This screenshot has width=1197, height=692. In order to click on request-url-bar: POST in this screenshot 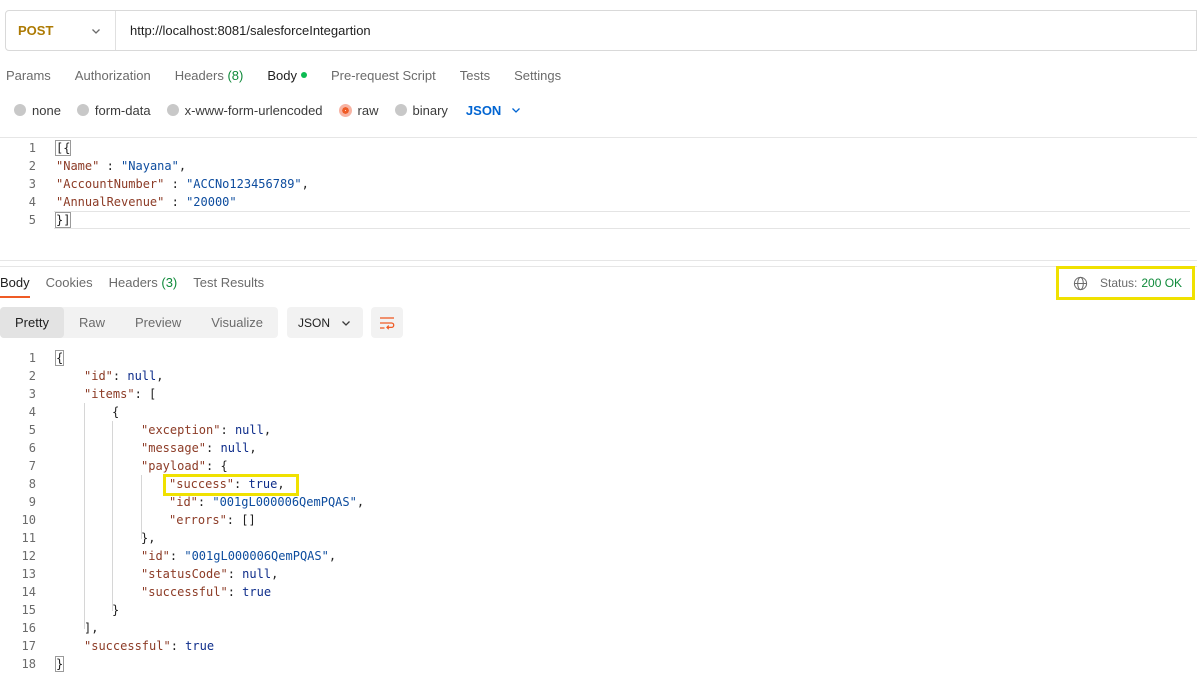, I will do `click(601, 30)`.